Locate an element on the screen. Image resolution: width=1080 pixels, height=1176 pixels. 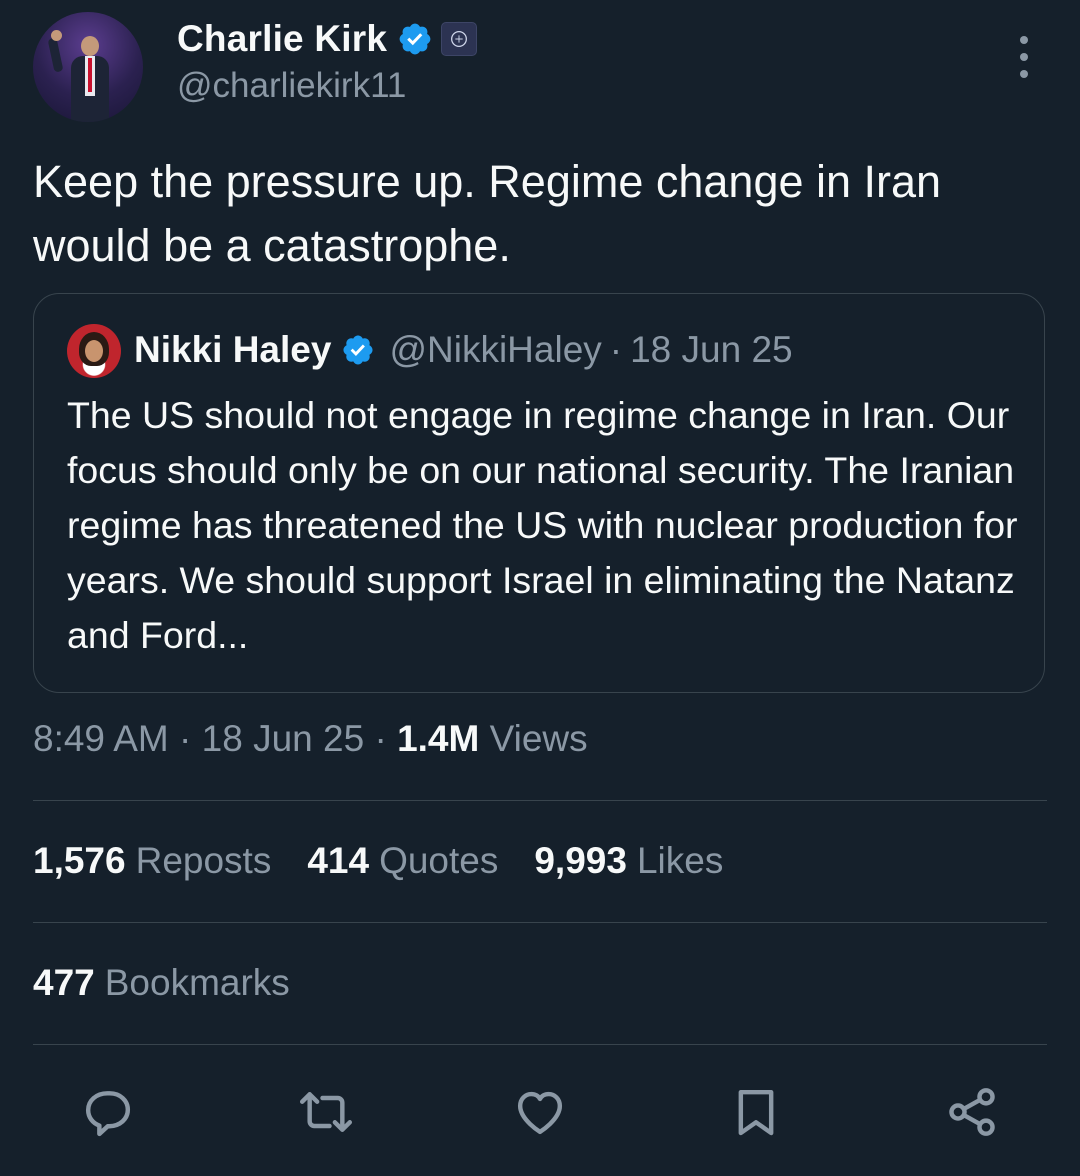
quoted-tweet-header: Nikki Haley @NikkiHaley · 18 Jun 25 is located at coordinates (463, 350).